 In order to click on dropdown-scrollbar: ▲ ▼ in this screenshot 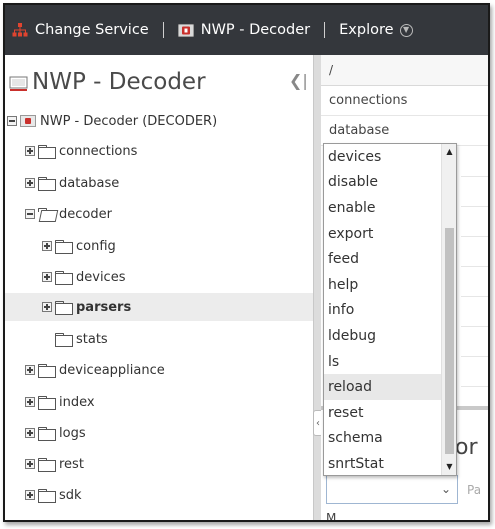, I will do `click(448, 309)`.